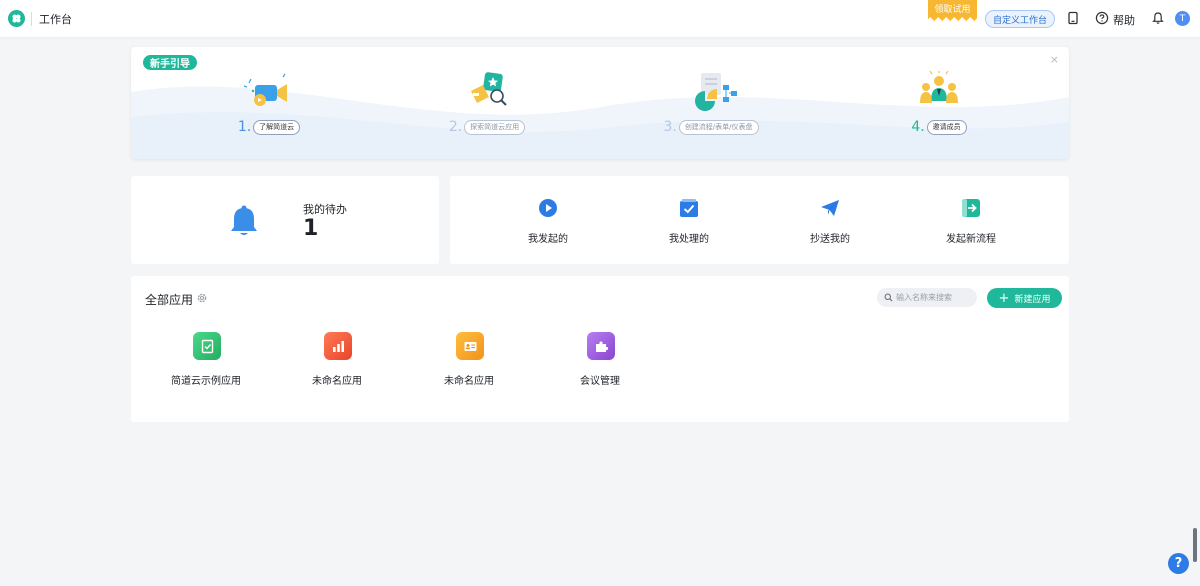 The image size is (1200, 586). Describe the element at coordinates (170, 62) in the screenshot. I see `guide-tag: 新手引导` at that location.